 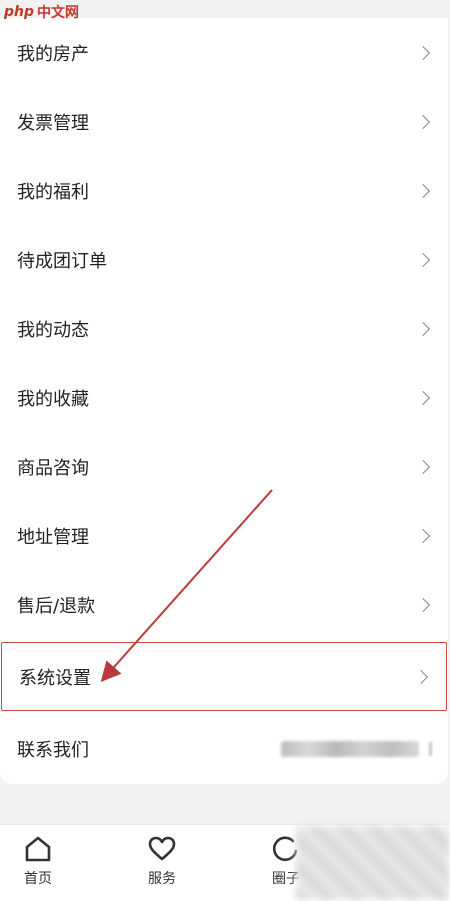 What do you see at coordinates (430, 748) in the screenshot?
I see `redacted-tail` at bounding box center [430, 748].